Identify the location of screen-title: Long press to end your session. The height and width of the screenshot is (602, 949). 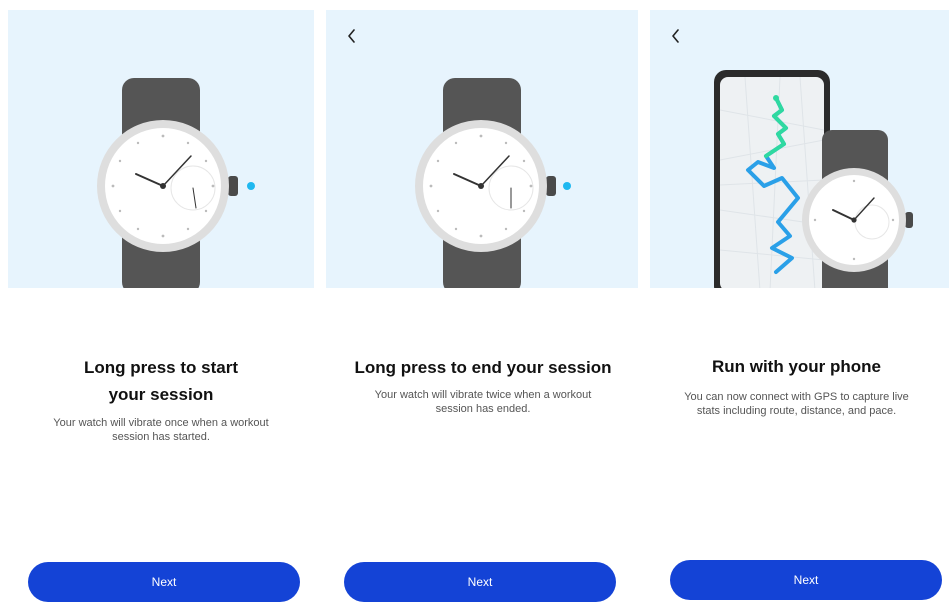
(483, 367).